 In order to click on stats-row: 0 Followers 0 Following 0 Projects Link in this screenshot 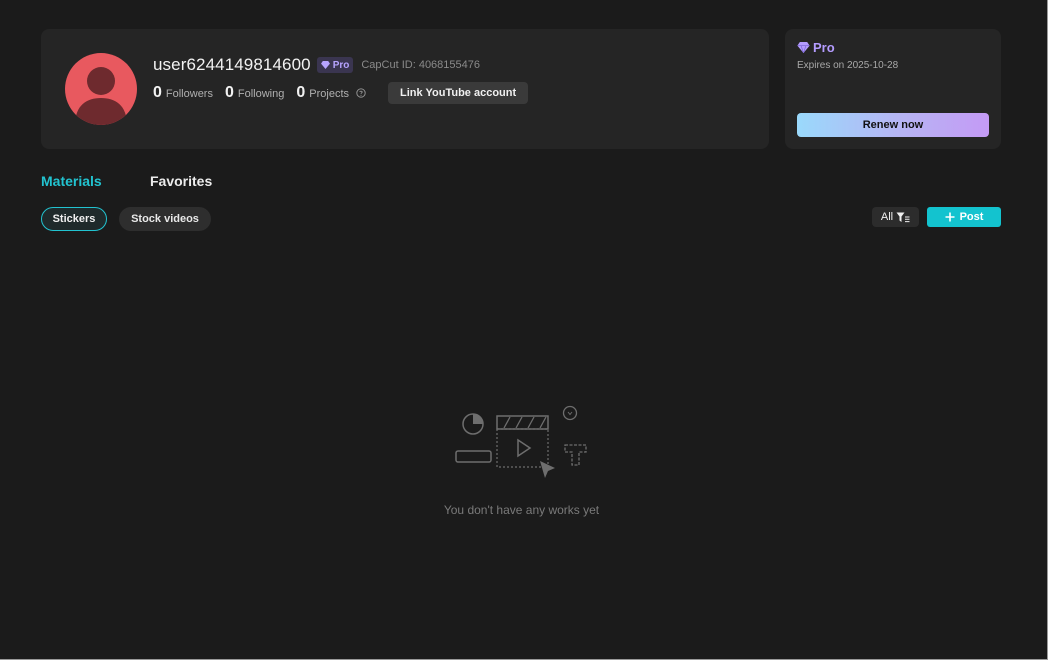, I will do `click(341, 93)`.